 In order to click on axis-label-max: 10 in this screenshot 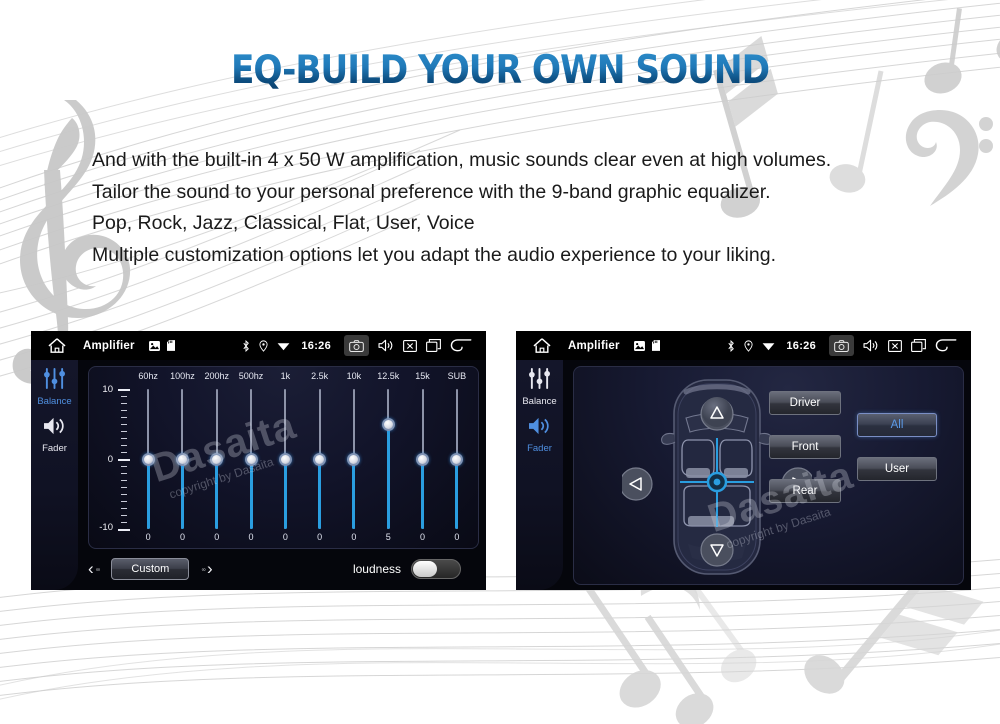, I will do `click(107, 389)`.